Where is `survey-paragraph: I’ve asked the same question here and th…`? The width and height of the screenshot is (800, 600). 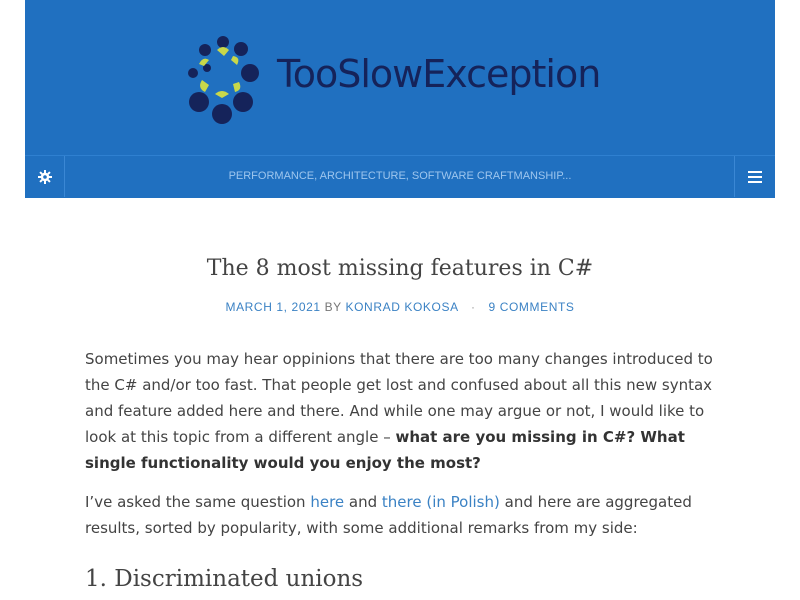
survey-paragraph: I’ve asked the same question here and th… is located at coordinates (405, 515).